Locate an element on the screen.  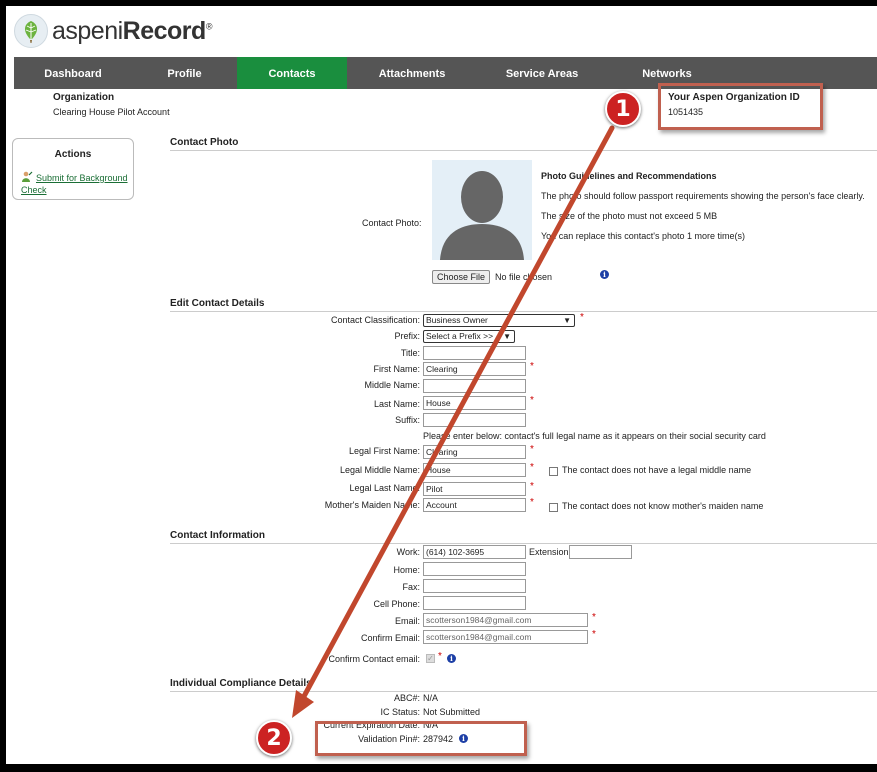
last-name-input: House is located at coordinates (474, 403).